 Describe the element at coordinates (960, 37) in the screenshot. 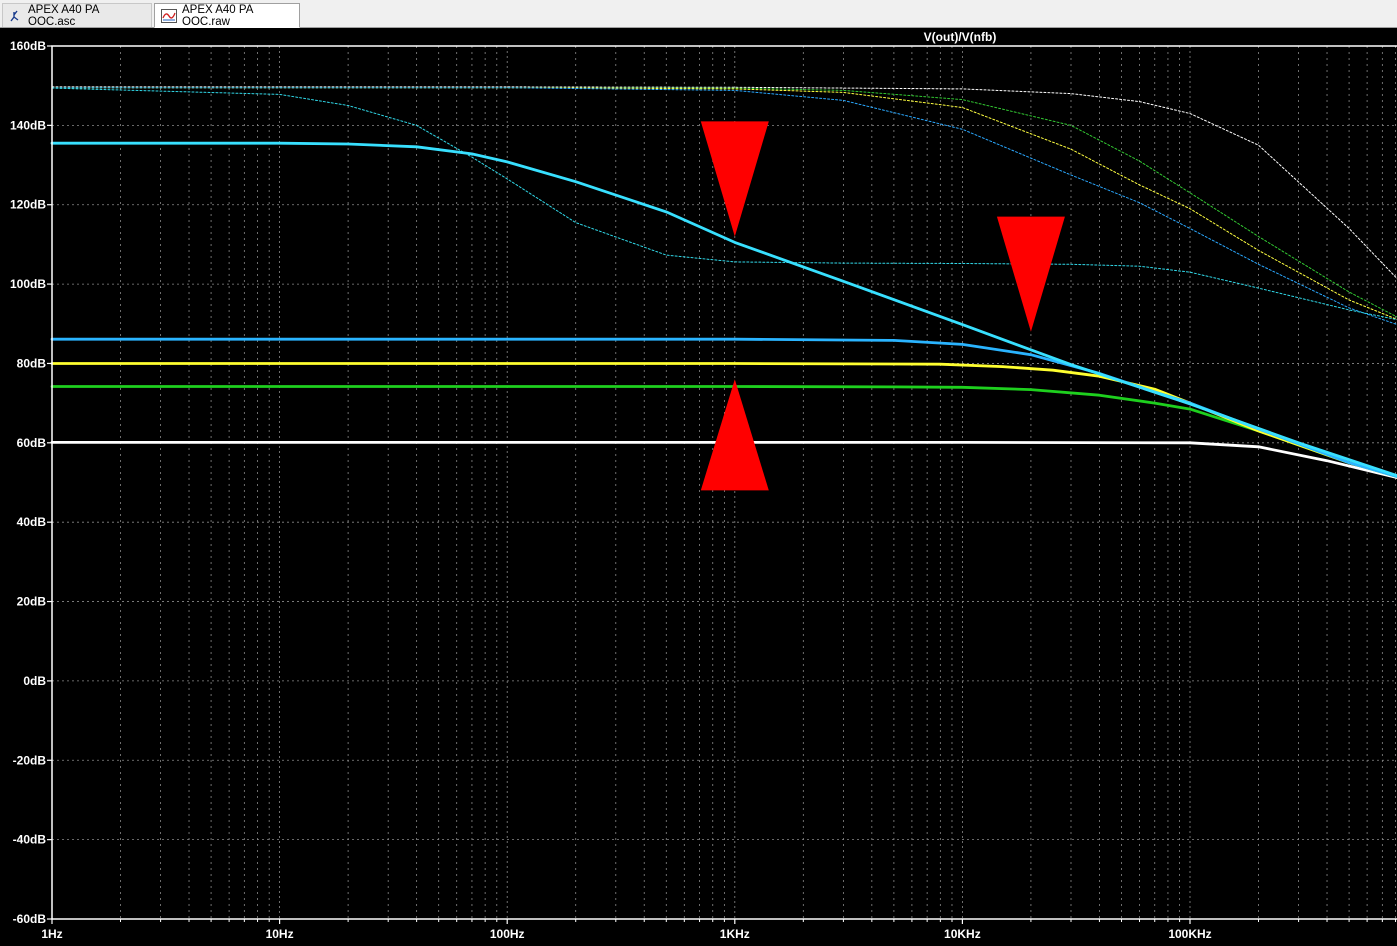

I see `chart-title: V(out)/V(nfb)` at that location.